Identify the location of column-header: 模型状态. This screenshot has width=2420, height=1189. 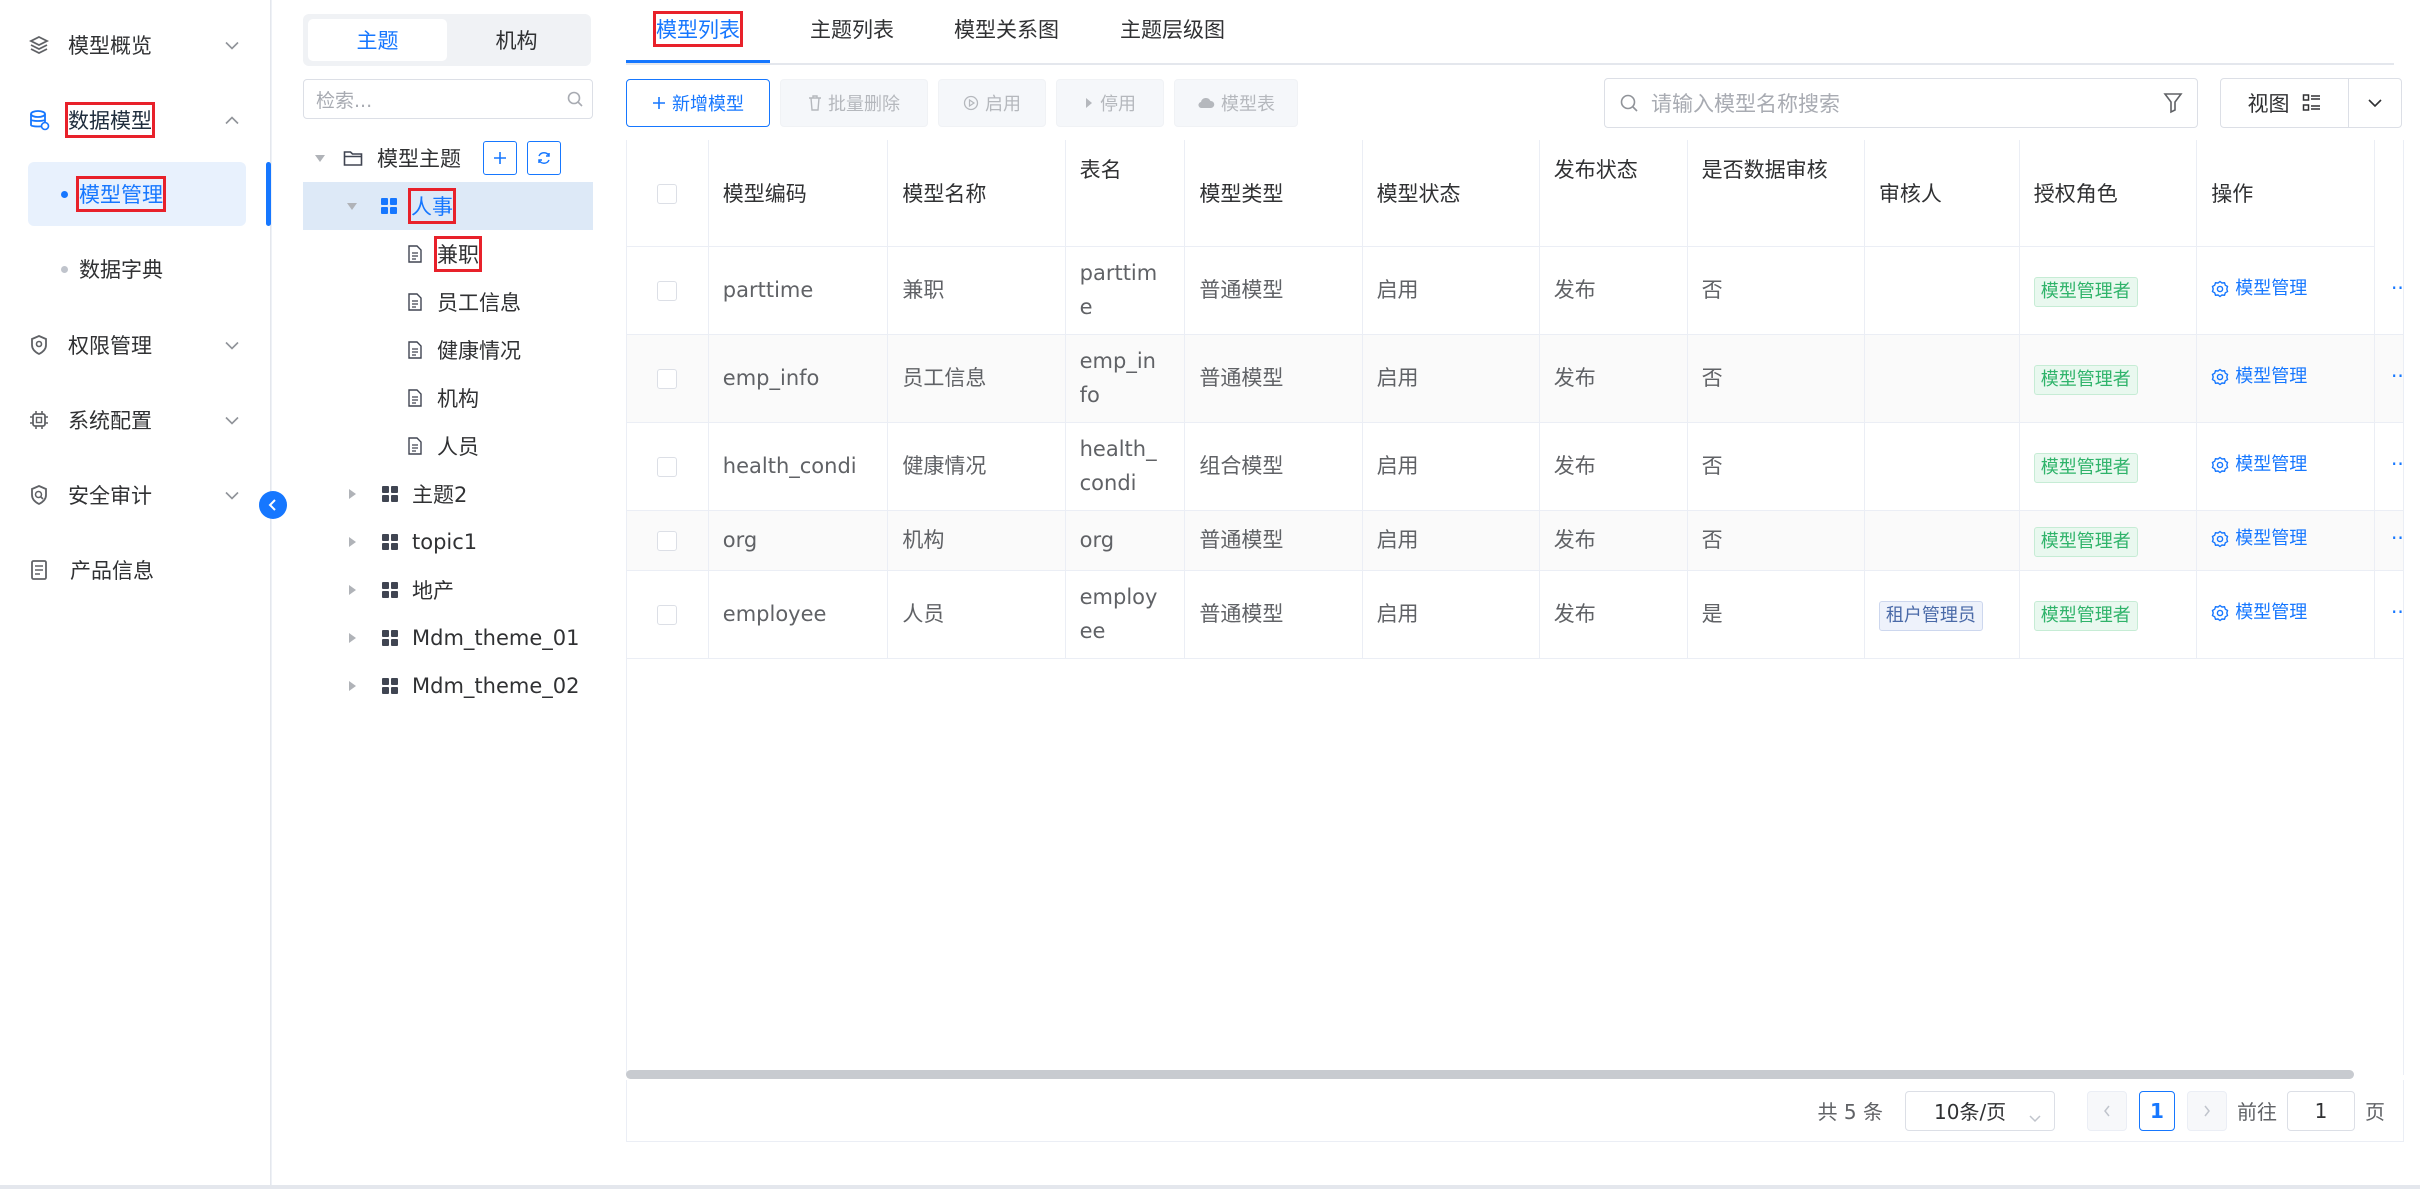
(1451, 193).